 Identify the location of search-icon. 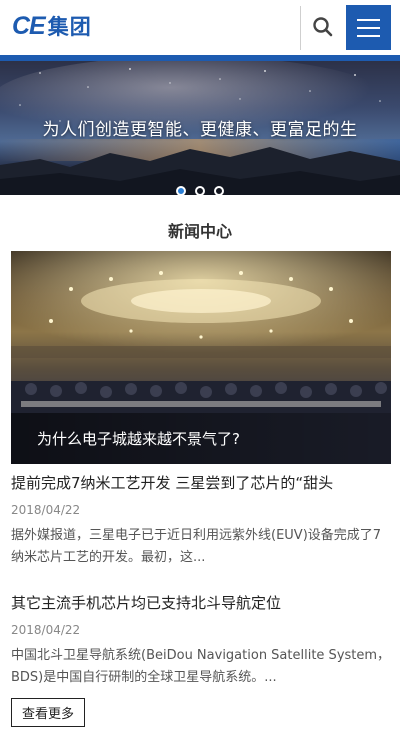
(323, 27).